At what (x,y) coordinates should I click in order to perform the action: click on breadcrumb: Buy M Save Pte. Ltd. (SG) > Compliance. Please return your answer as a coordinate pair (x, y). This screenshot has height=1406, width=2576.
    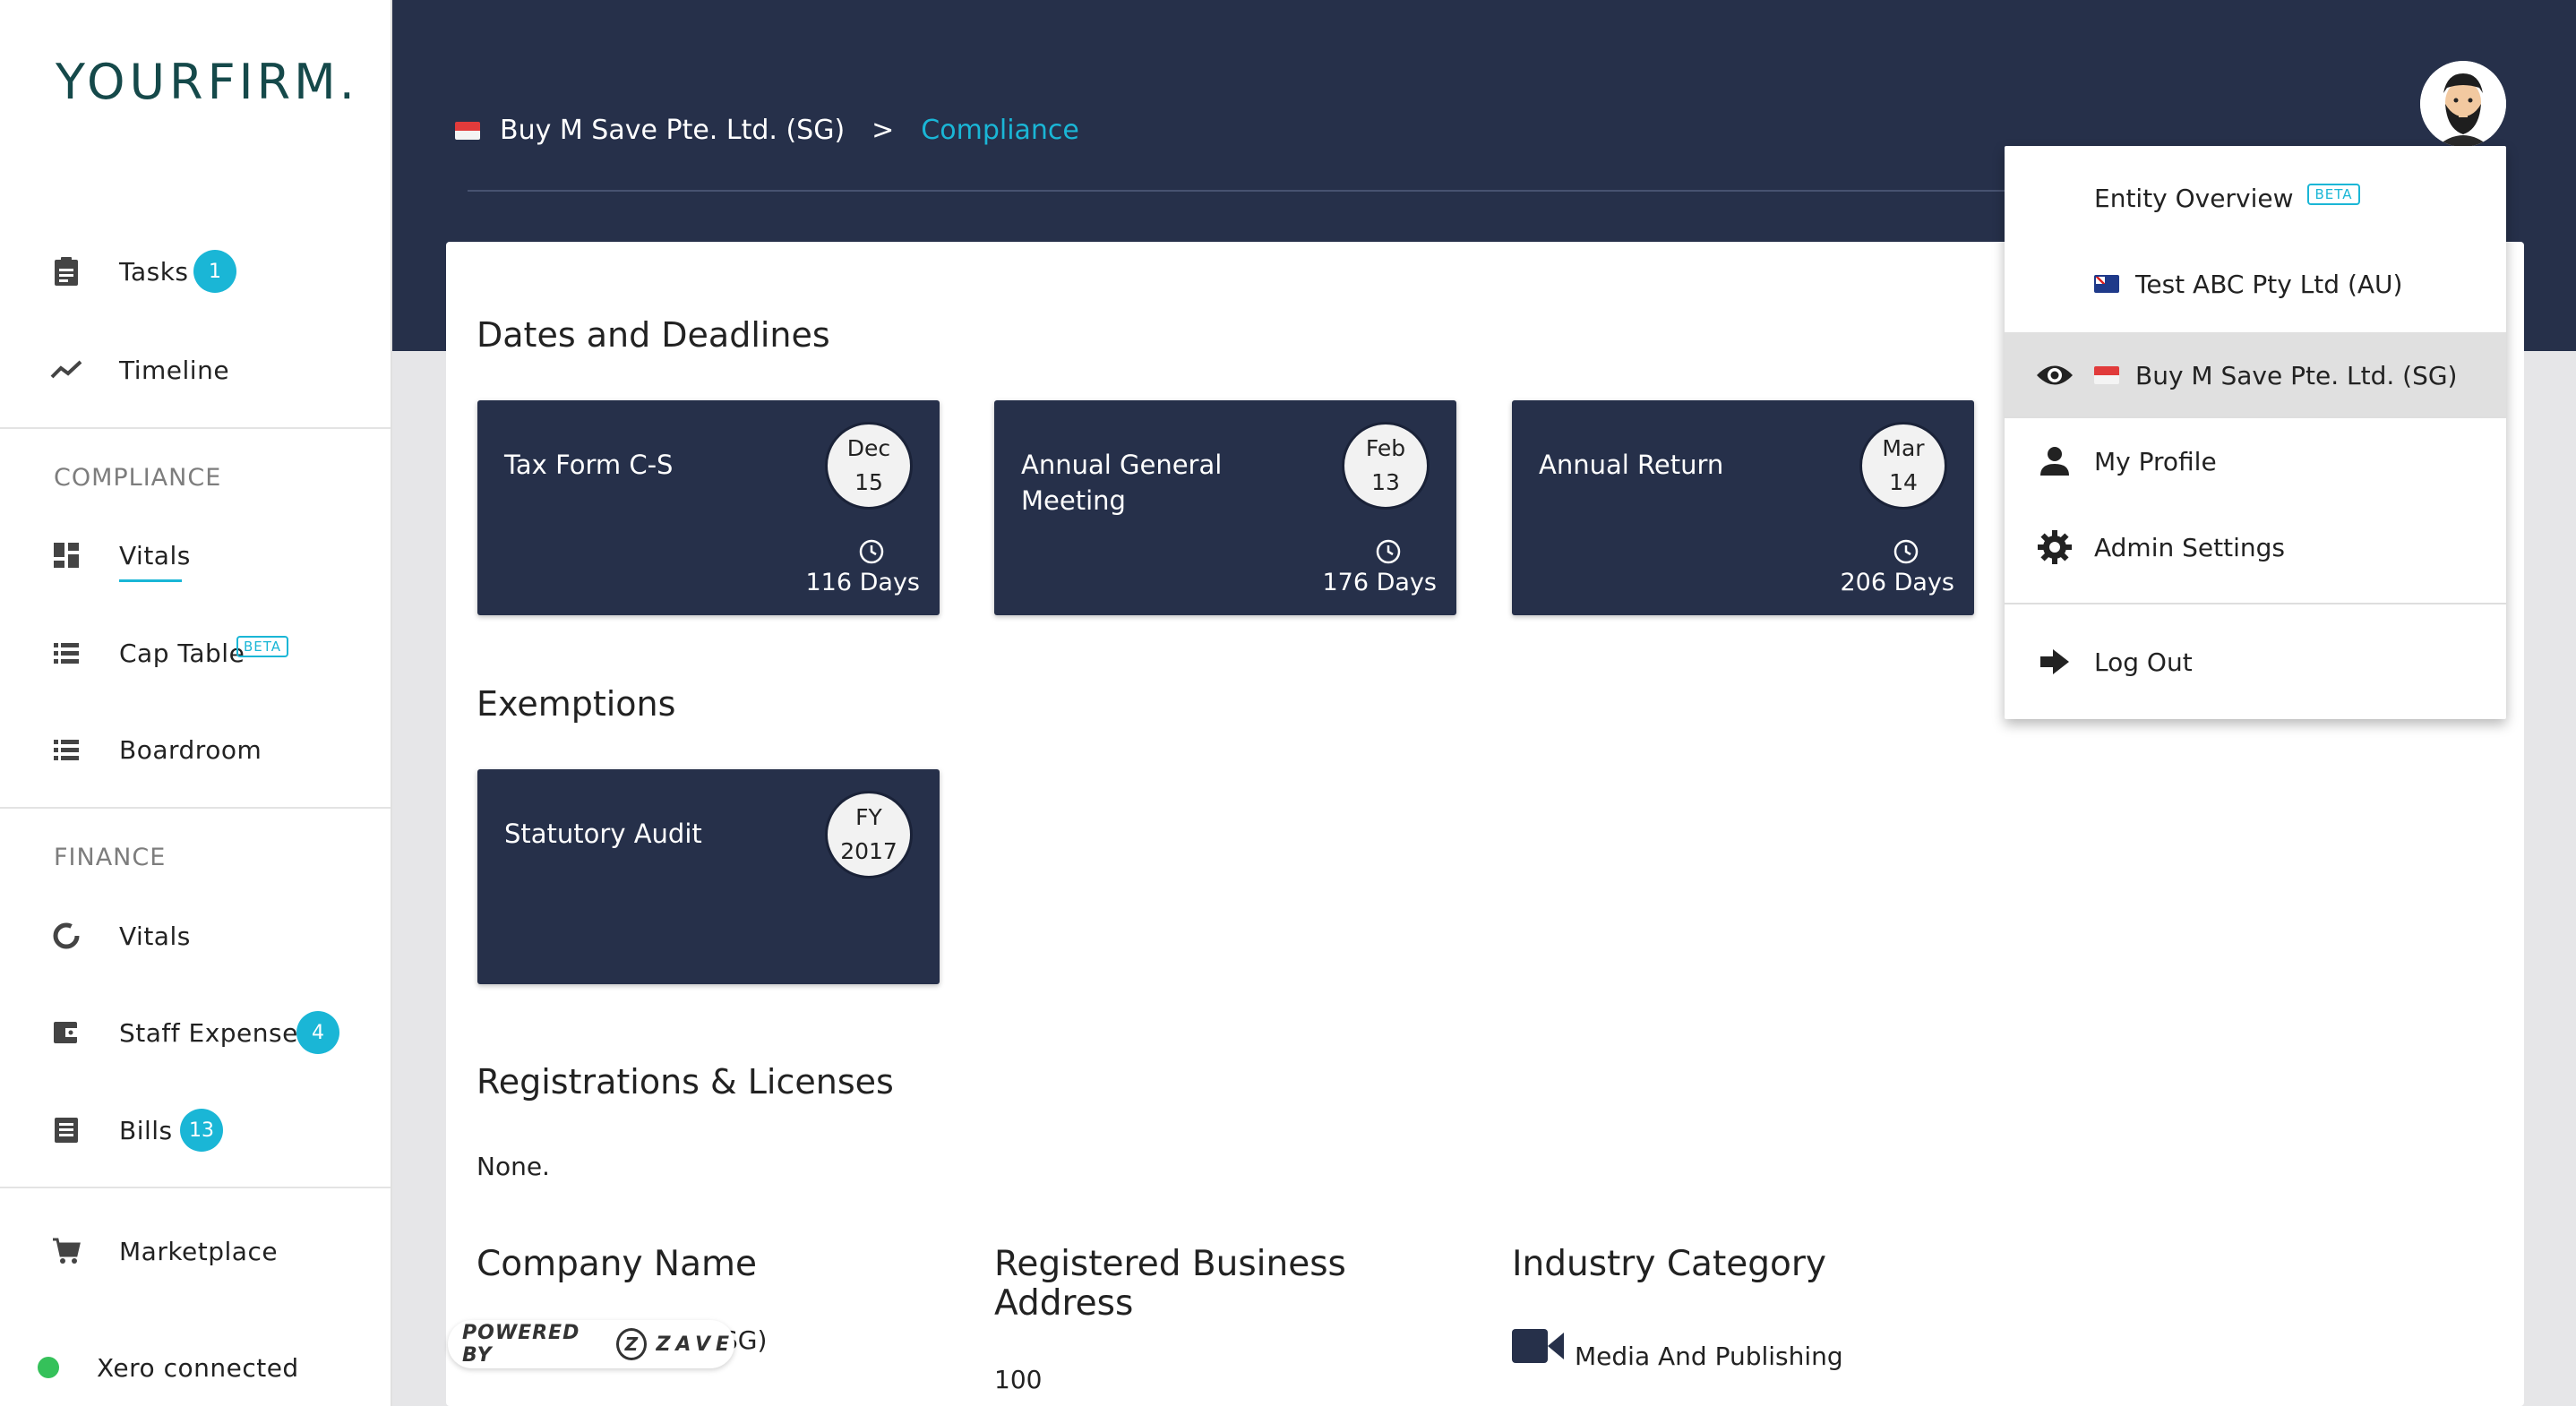
    Looking at the image, I should click on (767, 130).